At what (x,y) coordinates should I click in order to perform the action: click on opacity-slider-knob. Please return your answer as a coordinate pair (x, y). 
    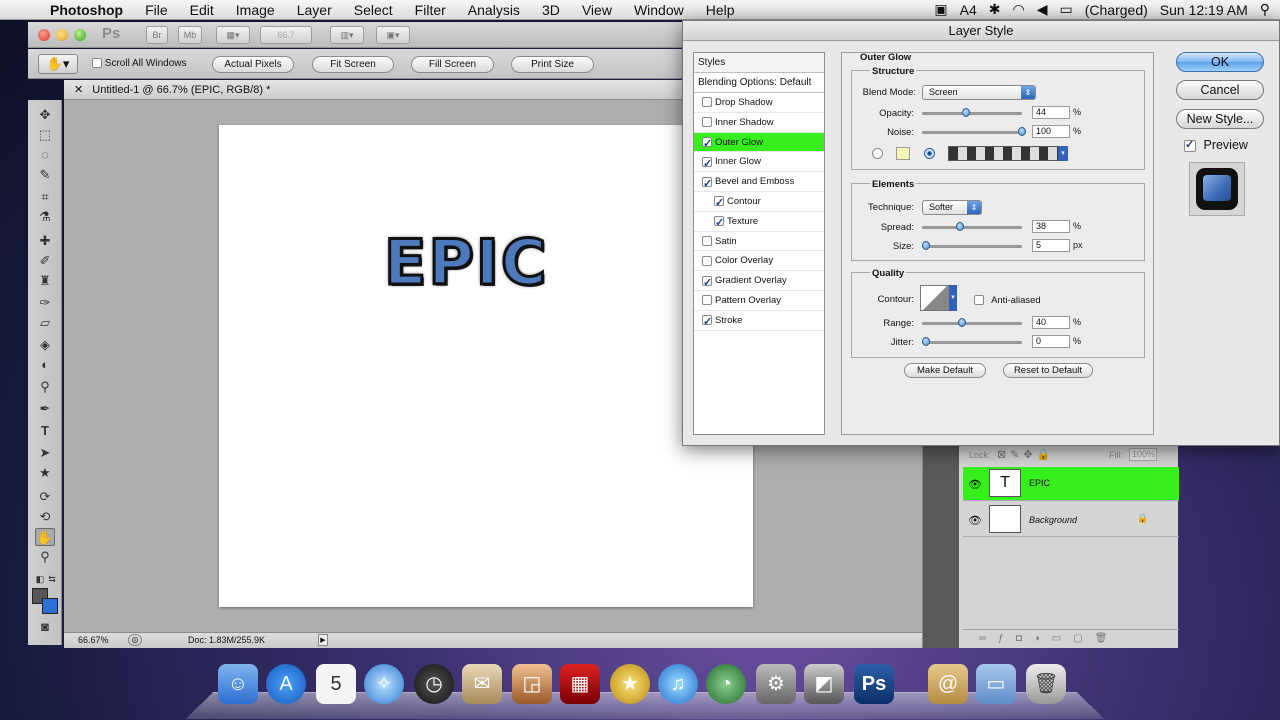
    Looking at the image, I should click on (966, 112).